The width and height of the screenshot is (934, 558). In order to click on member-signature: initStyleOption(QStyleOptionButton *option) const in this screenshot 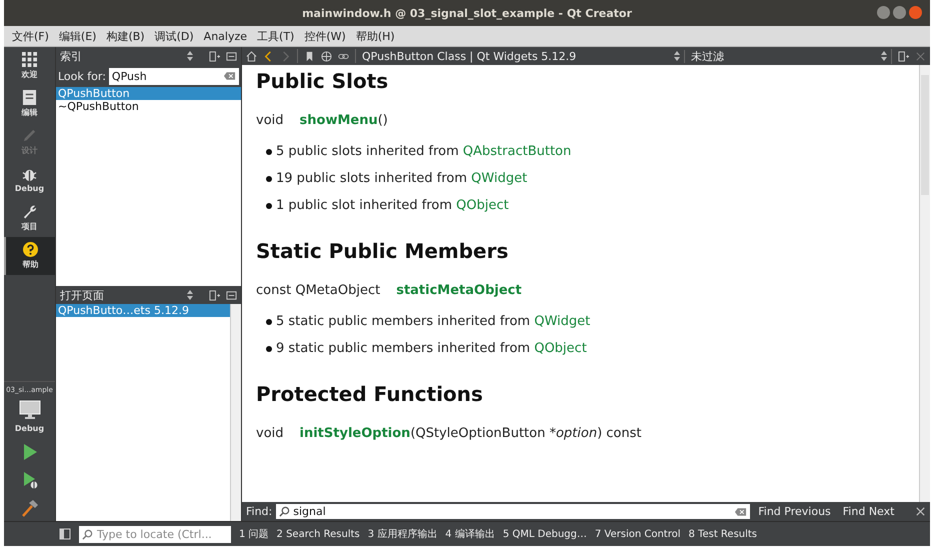, I will do `click(471, 433)`.